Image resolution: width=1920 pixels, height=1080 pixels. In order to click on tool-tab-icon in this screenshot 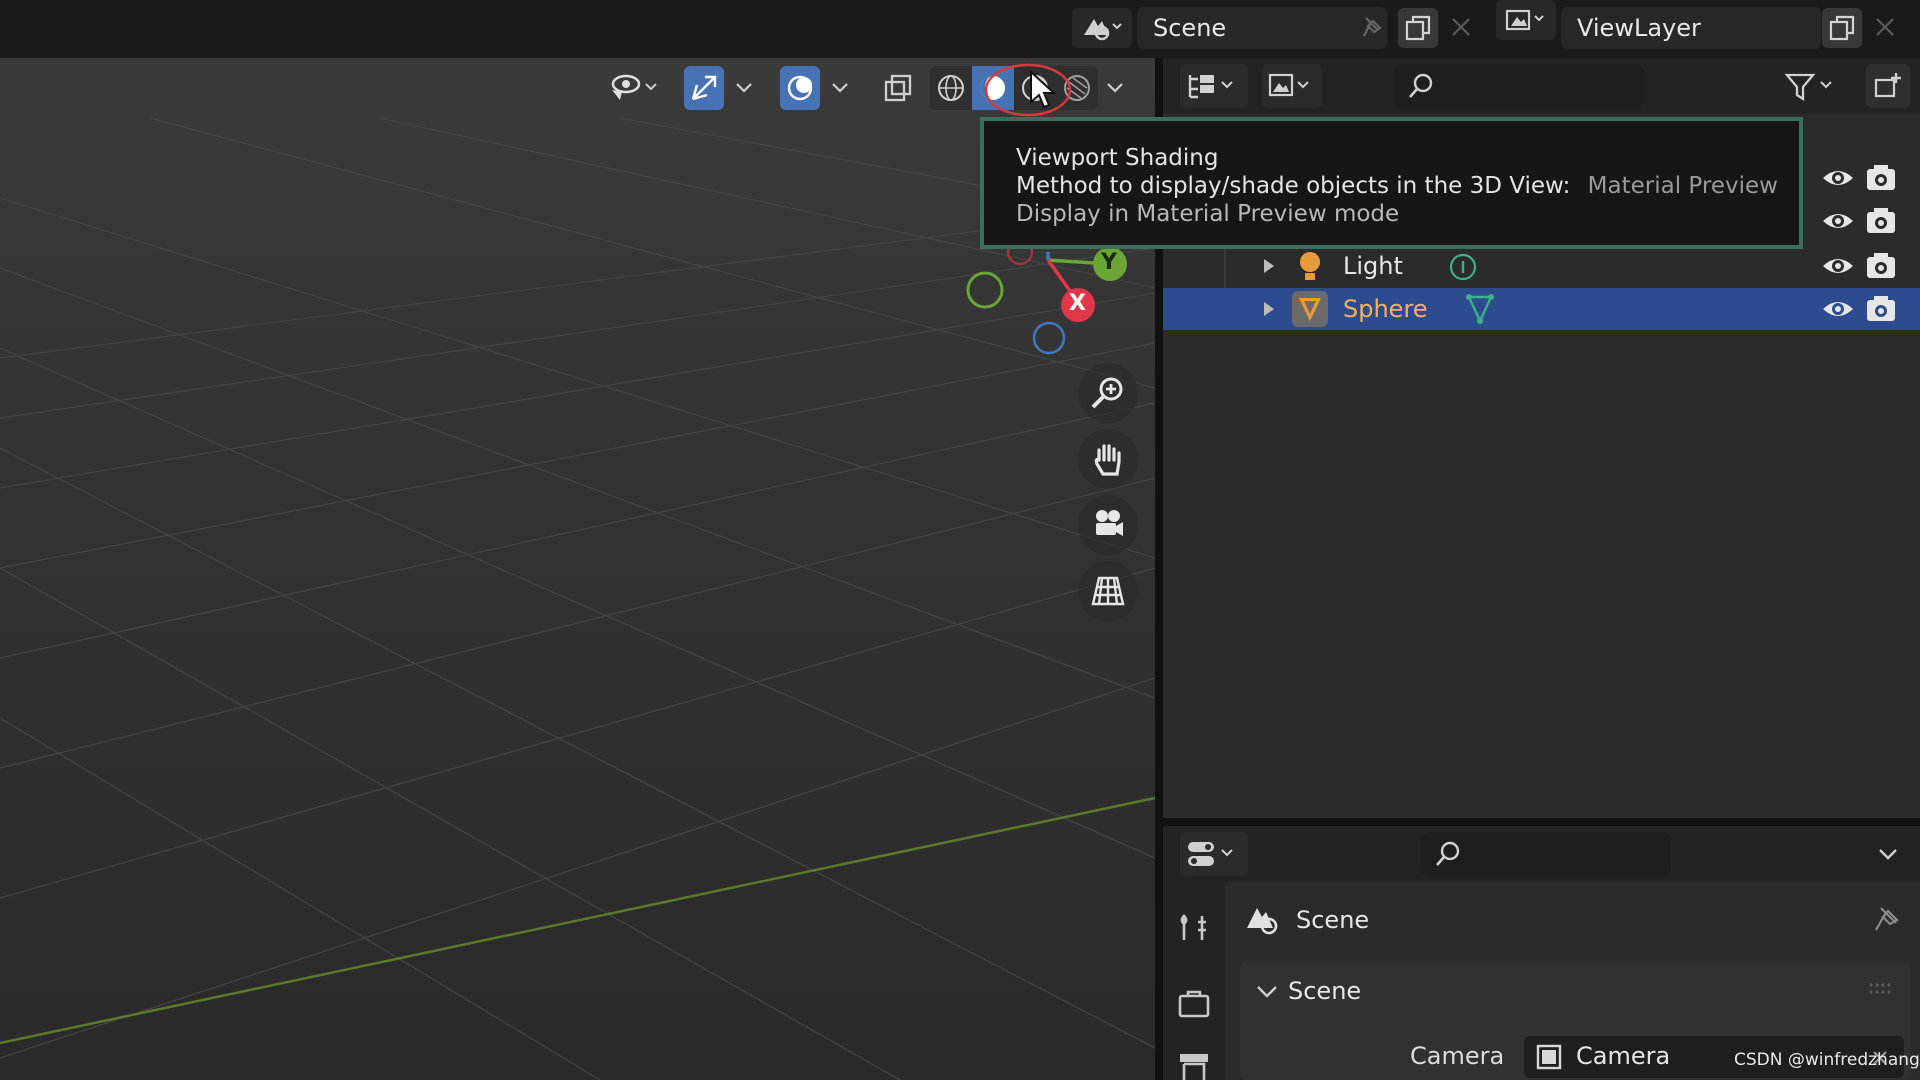, I will do `click(1194, 928)`.